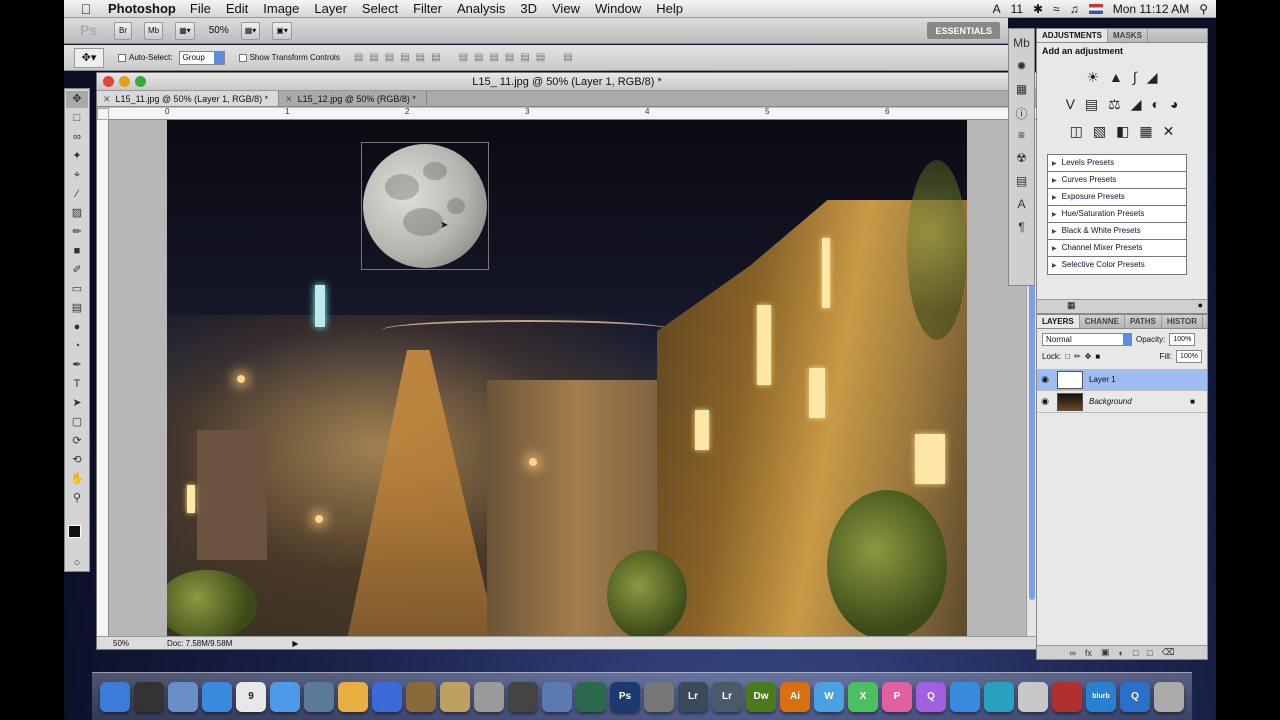 This screenshot has height=720, width=1280. I want to click on zoom-window-icon, so click(140, 81).